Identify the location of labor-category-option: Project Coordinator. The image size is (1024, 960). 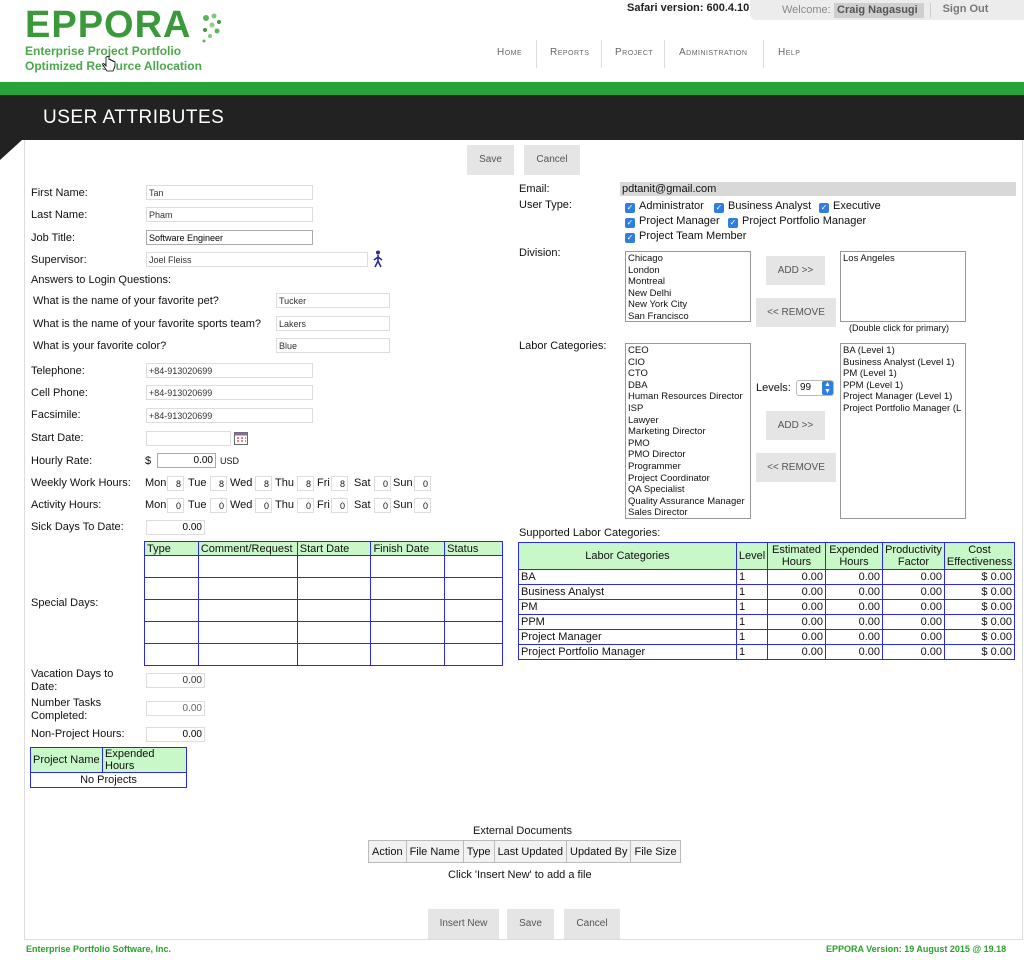
(688, 479).